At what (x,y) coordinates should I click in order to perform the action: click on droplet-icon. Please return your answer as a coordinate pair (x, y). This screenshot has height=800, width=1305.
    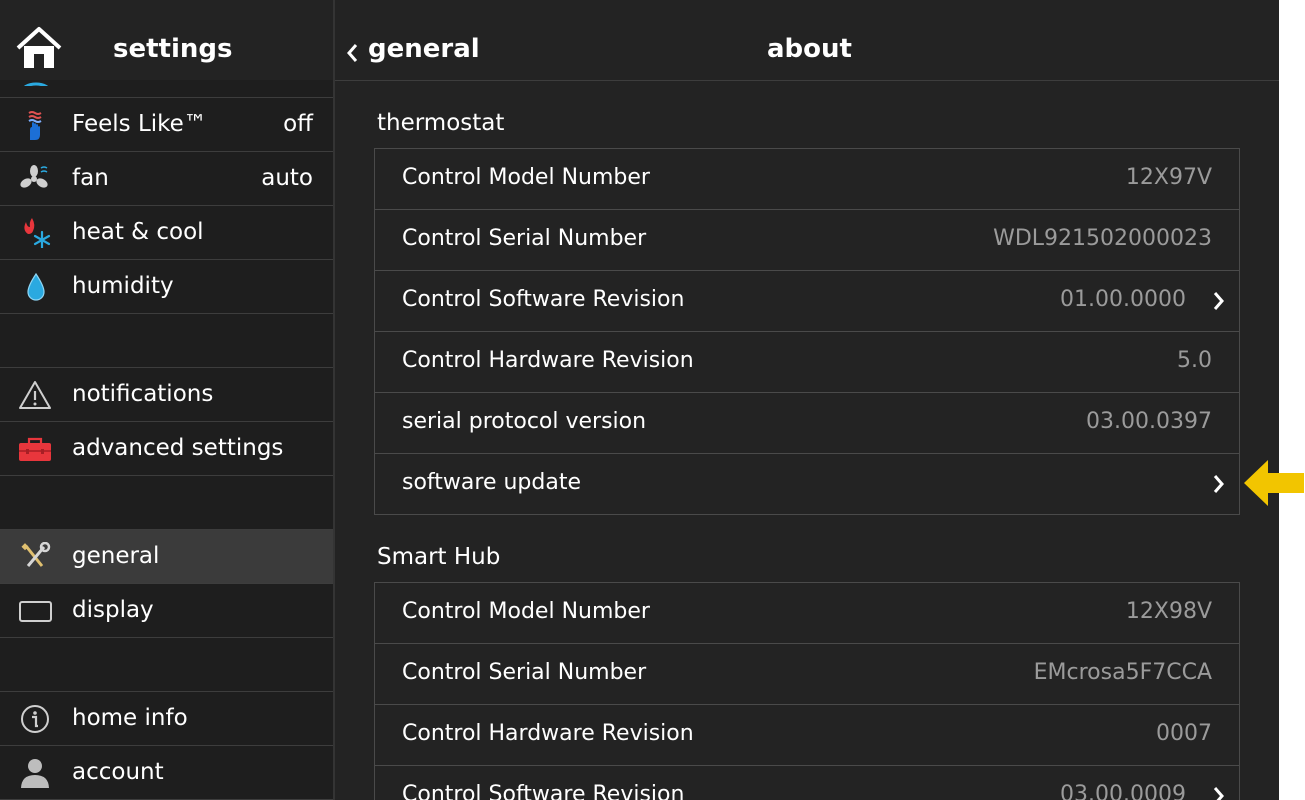
    Looking at the image, I should click on (35, 287).